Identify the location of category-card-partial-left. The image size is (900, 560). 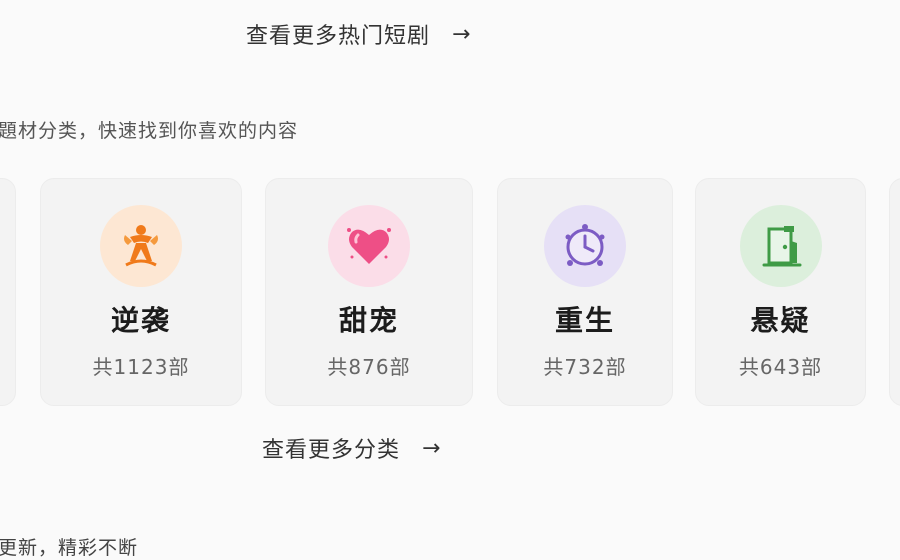
(8, 292).